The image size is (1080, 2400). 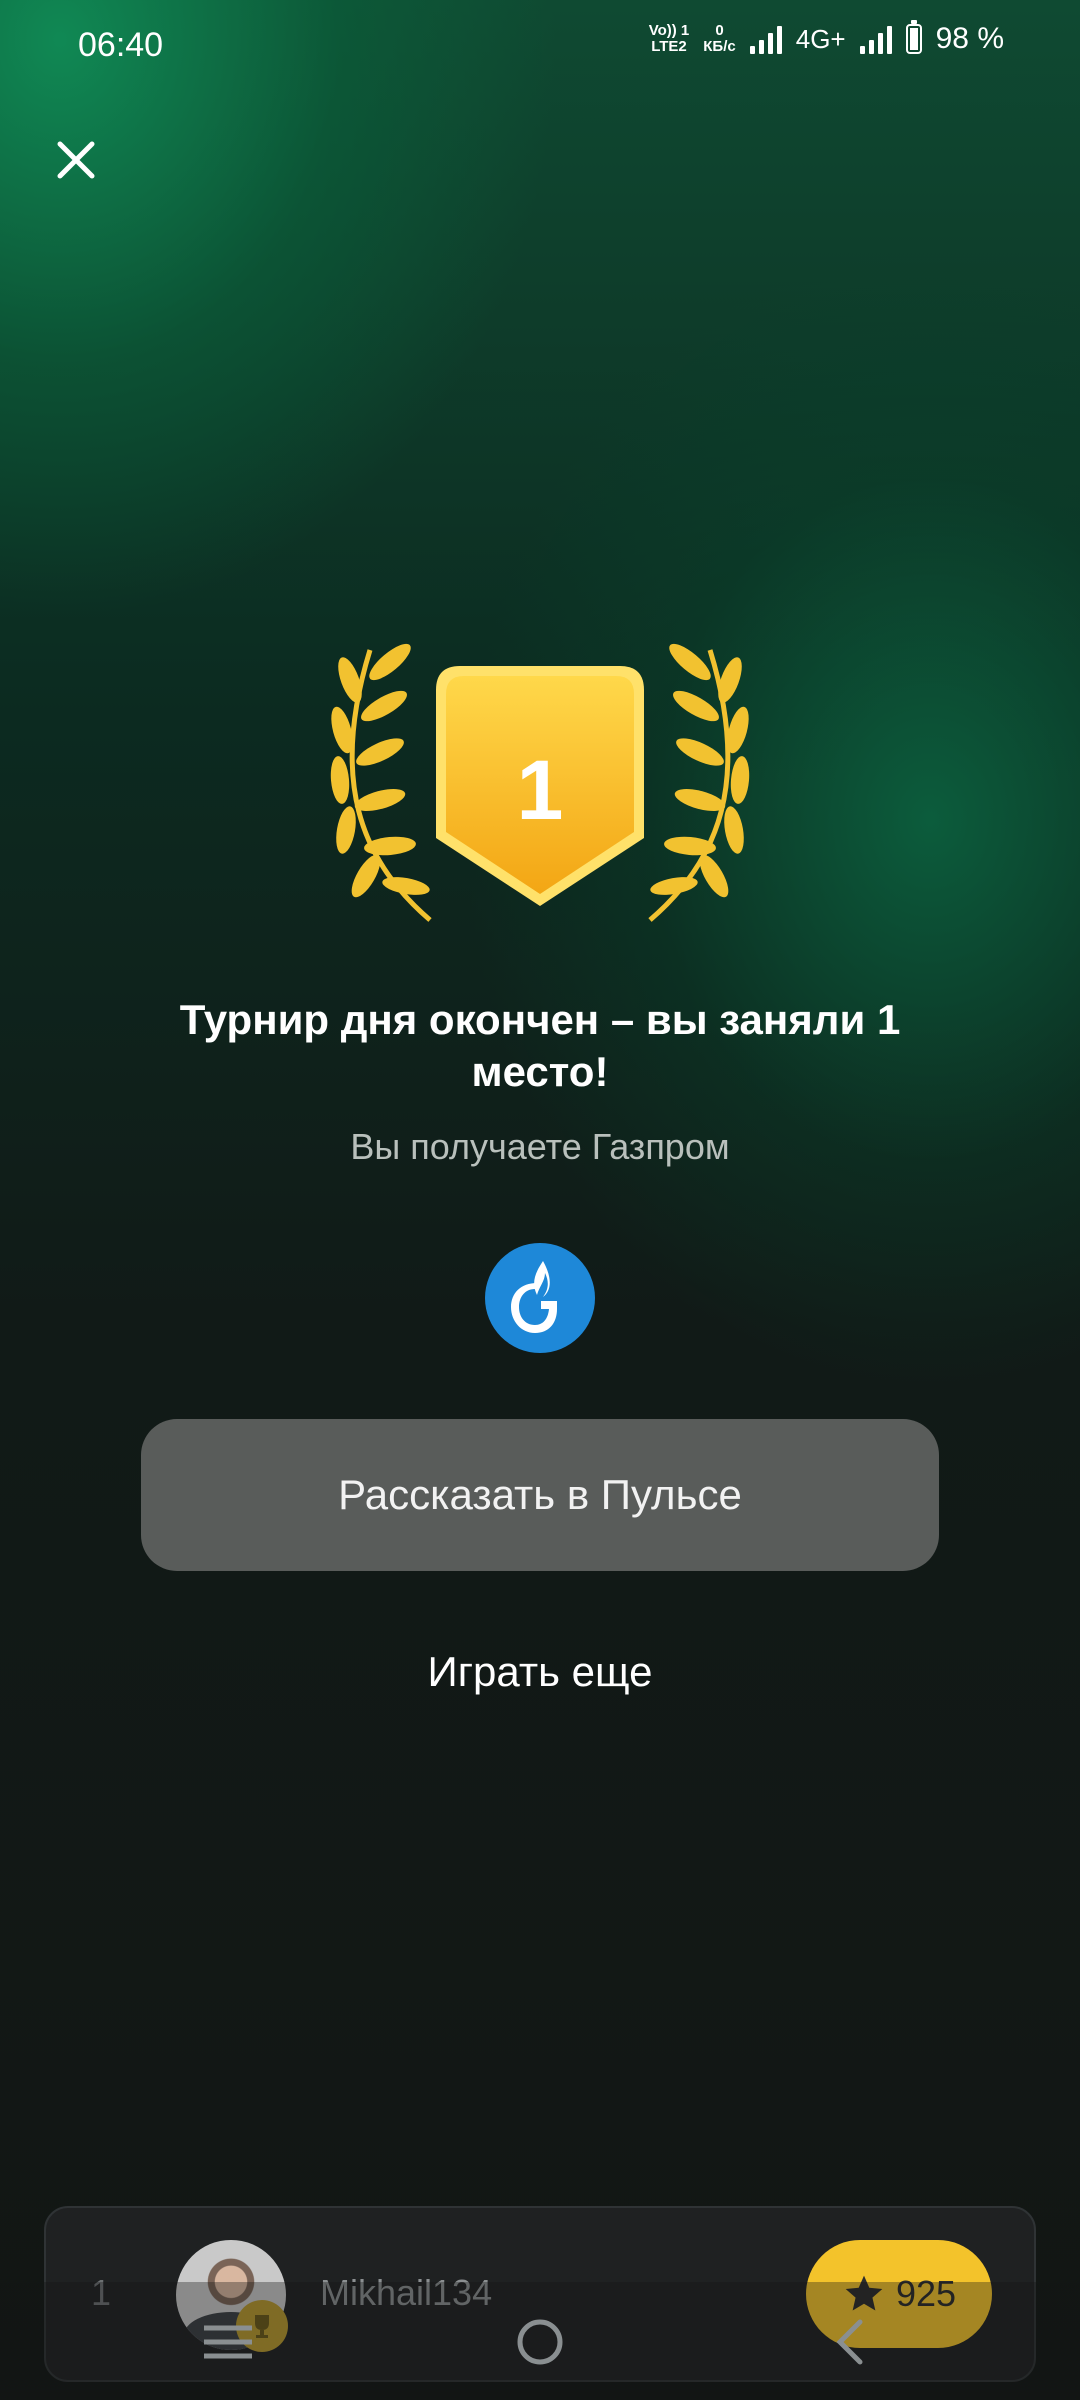 I want to click on back-chevron-icon, so click(x=849, y=2342).